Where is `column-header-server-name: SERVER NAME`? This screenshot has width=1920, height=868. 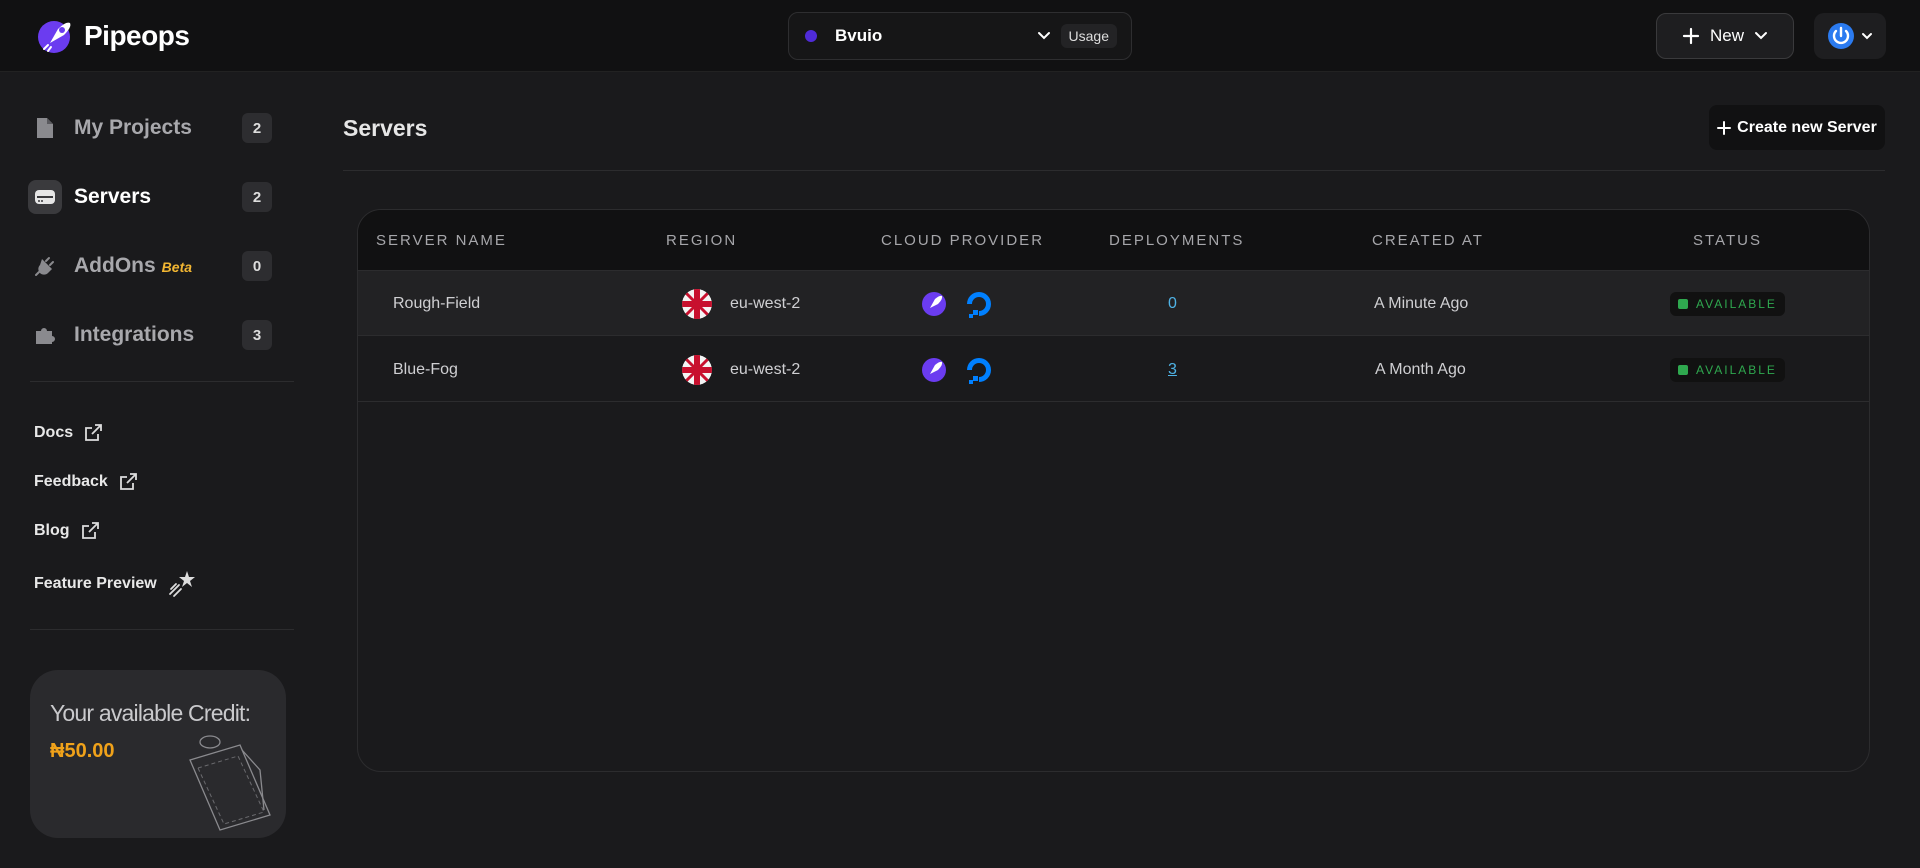
column-header-server-name: SERVER NAME is located at coordinates (441, 240).